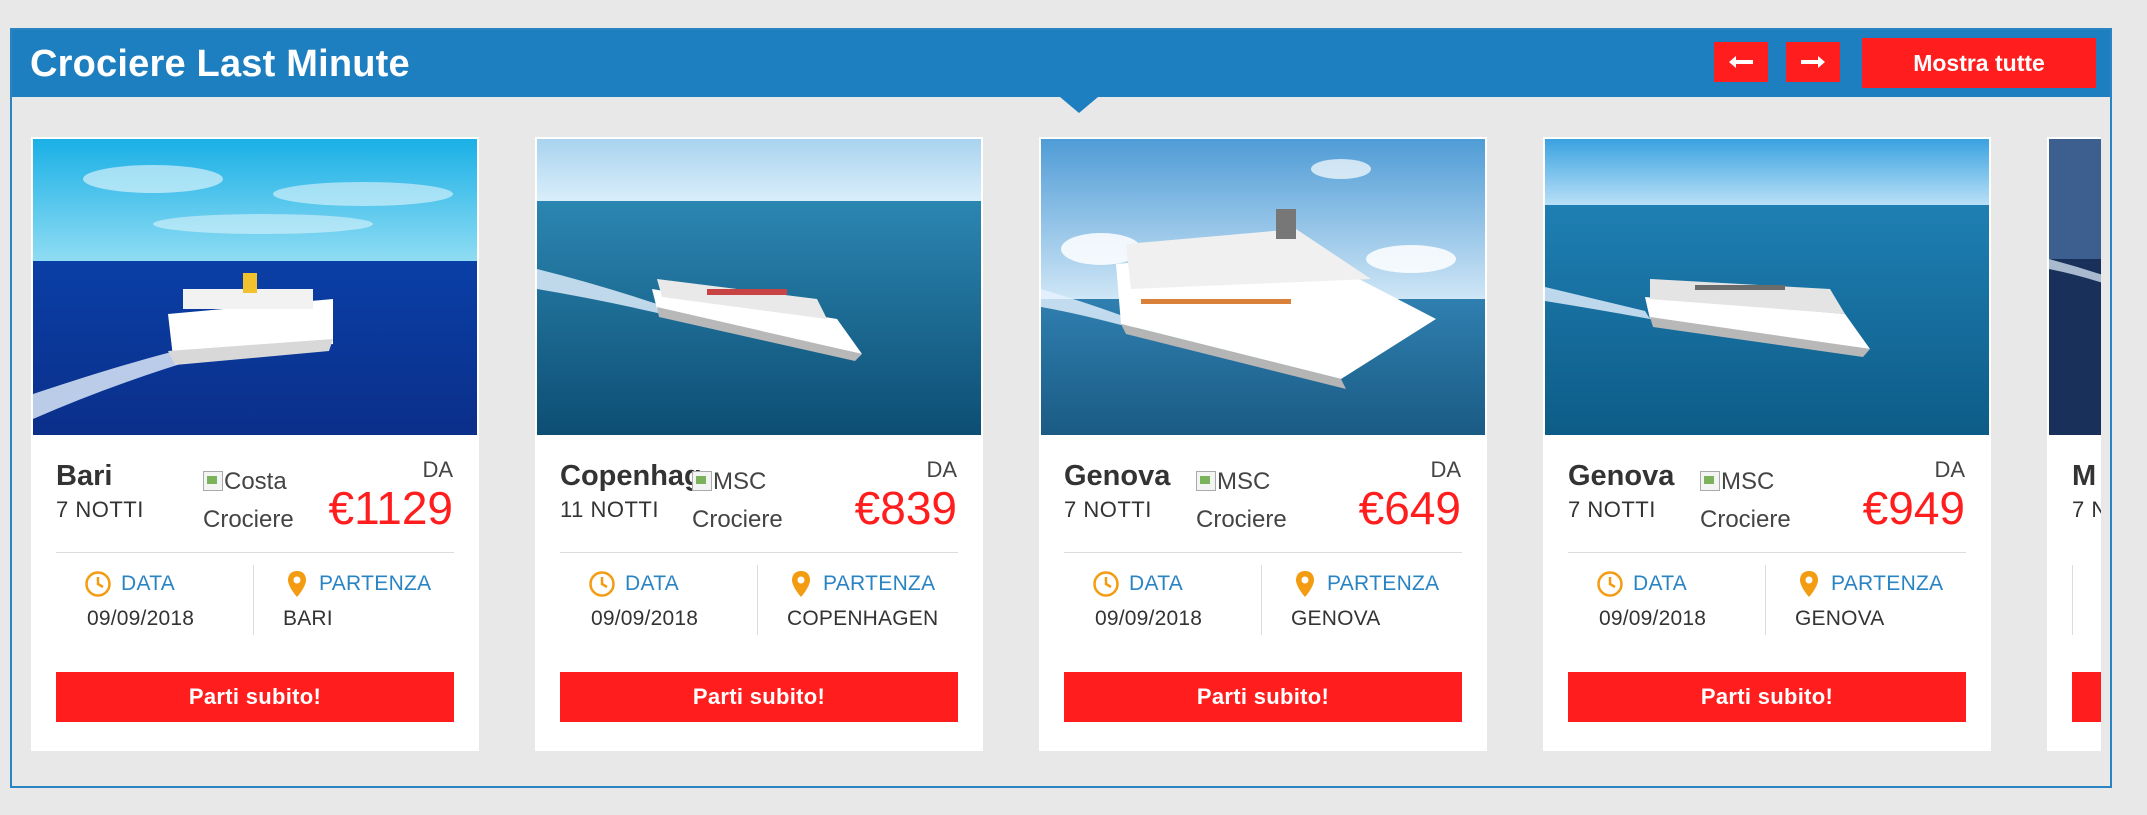 This screenshot has width=2147, height=815. I want to click on carousel-next-button, so click(1813, 62).